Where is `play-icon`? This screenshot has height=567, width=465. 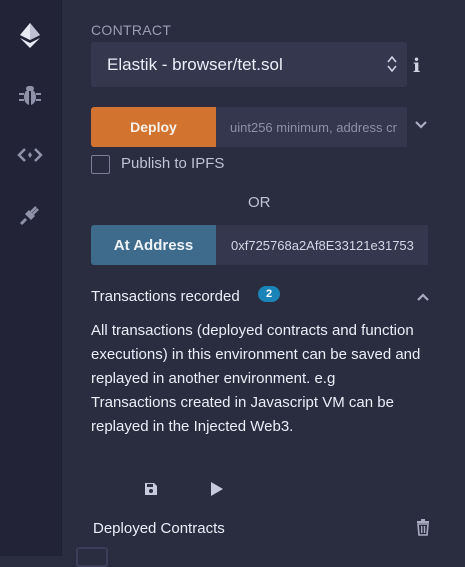
play-icon is located at coordinates (217, 489).